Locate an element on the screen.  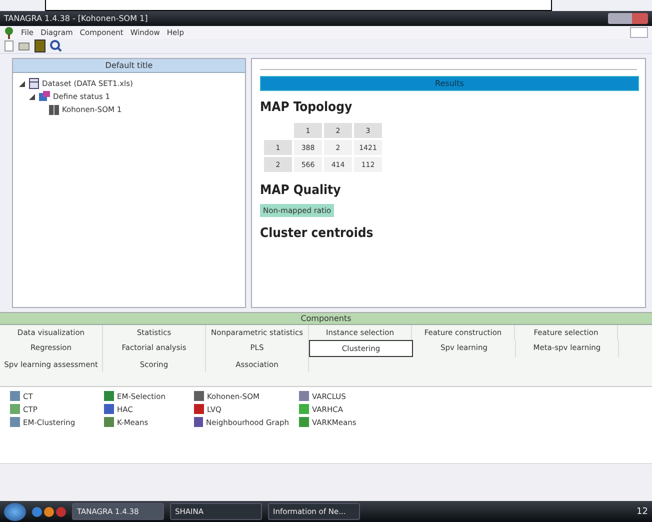
grid-icon is located at coordinates (54, 109).